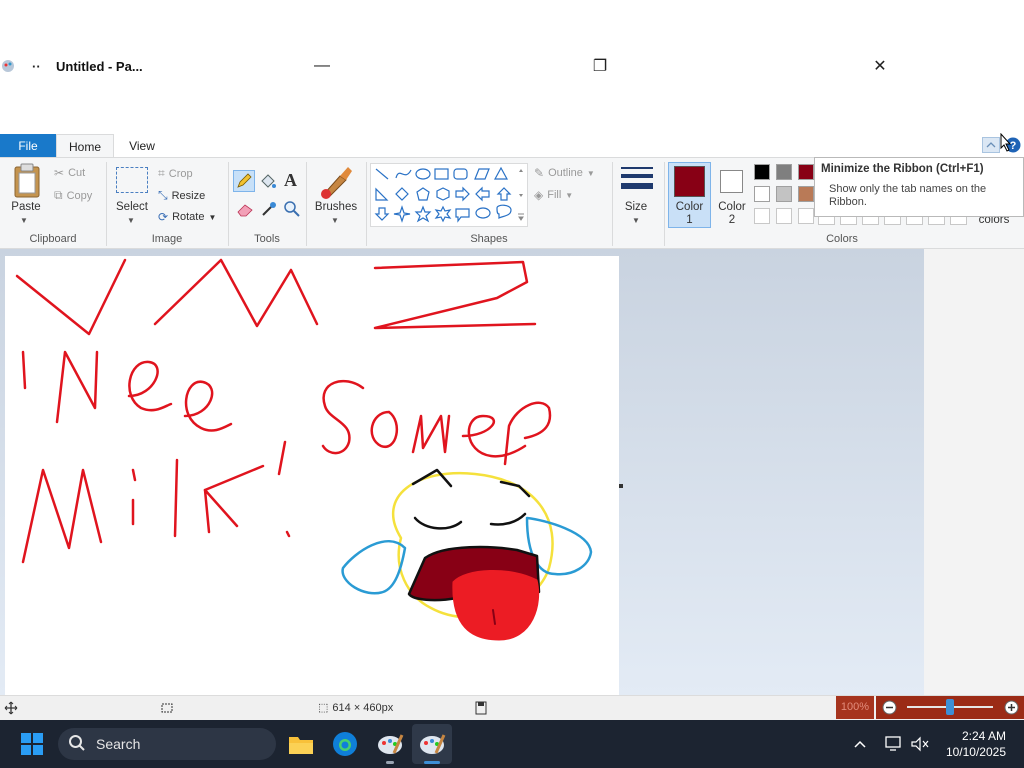 Image resolution: width=1024 pixels, height=768 pixels. I want to click on rotate-icon: ⟳, so click(163, 217).